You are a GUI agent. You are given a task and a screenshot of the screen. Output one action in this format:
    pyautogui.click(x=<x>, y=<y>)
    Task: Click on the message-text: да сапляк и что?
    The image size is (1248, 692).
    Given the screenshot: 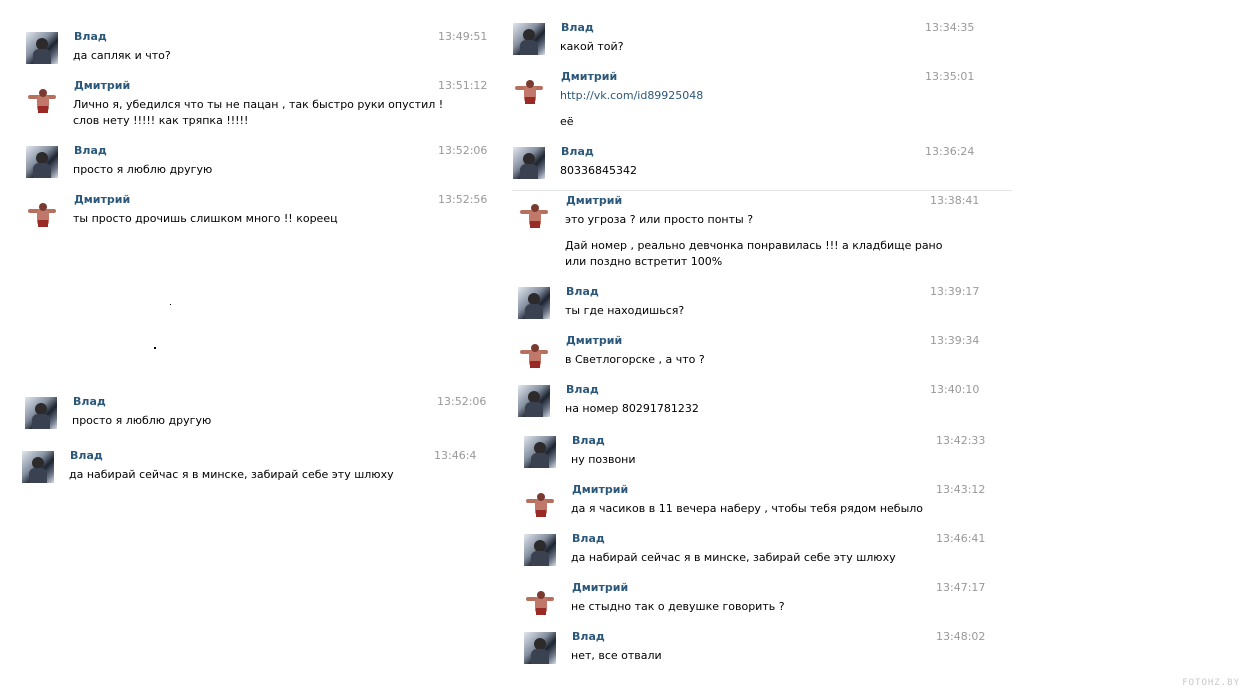 What is the action you would take?
    pyautogui.click(x=122, y=55)
    